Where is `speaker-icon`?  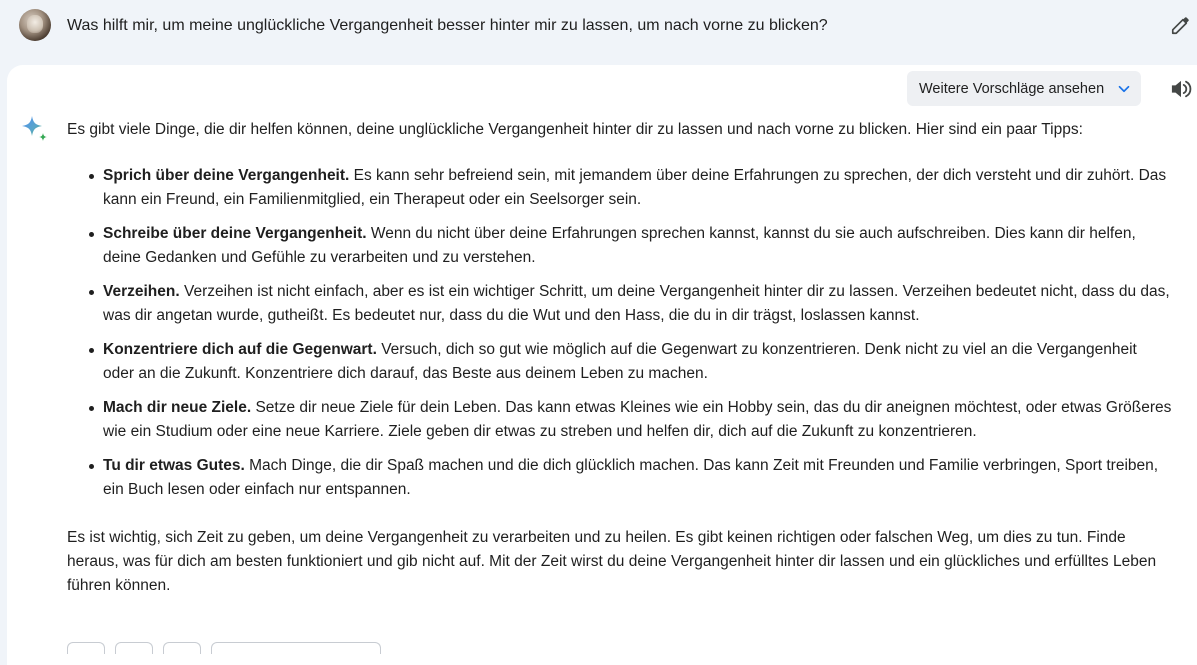 speaker-icon is located at coordinates (1181, 89).